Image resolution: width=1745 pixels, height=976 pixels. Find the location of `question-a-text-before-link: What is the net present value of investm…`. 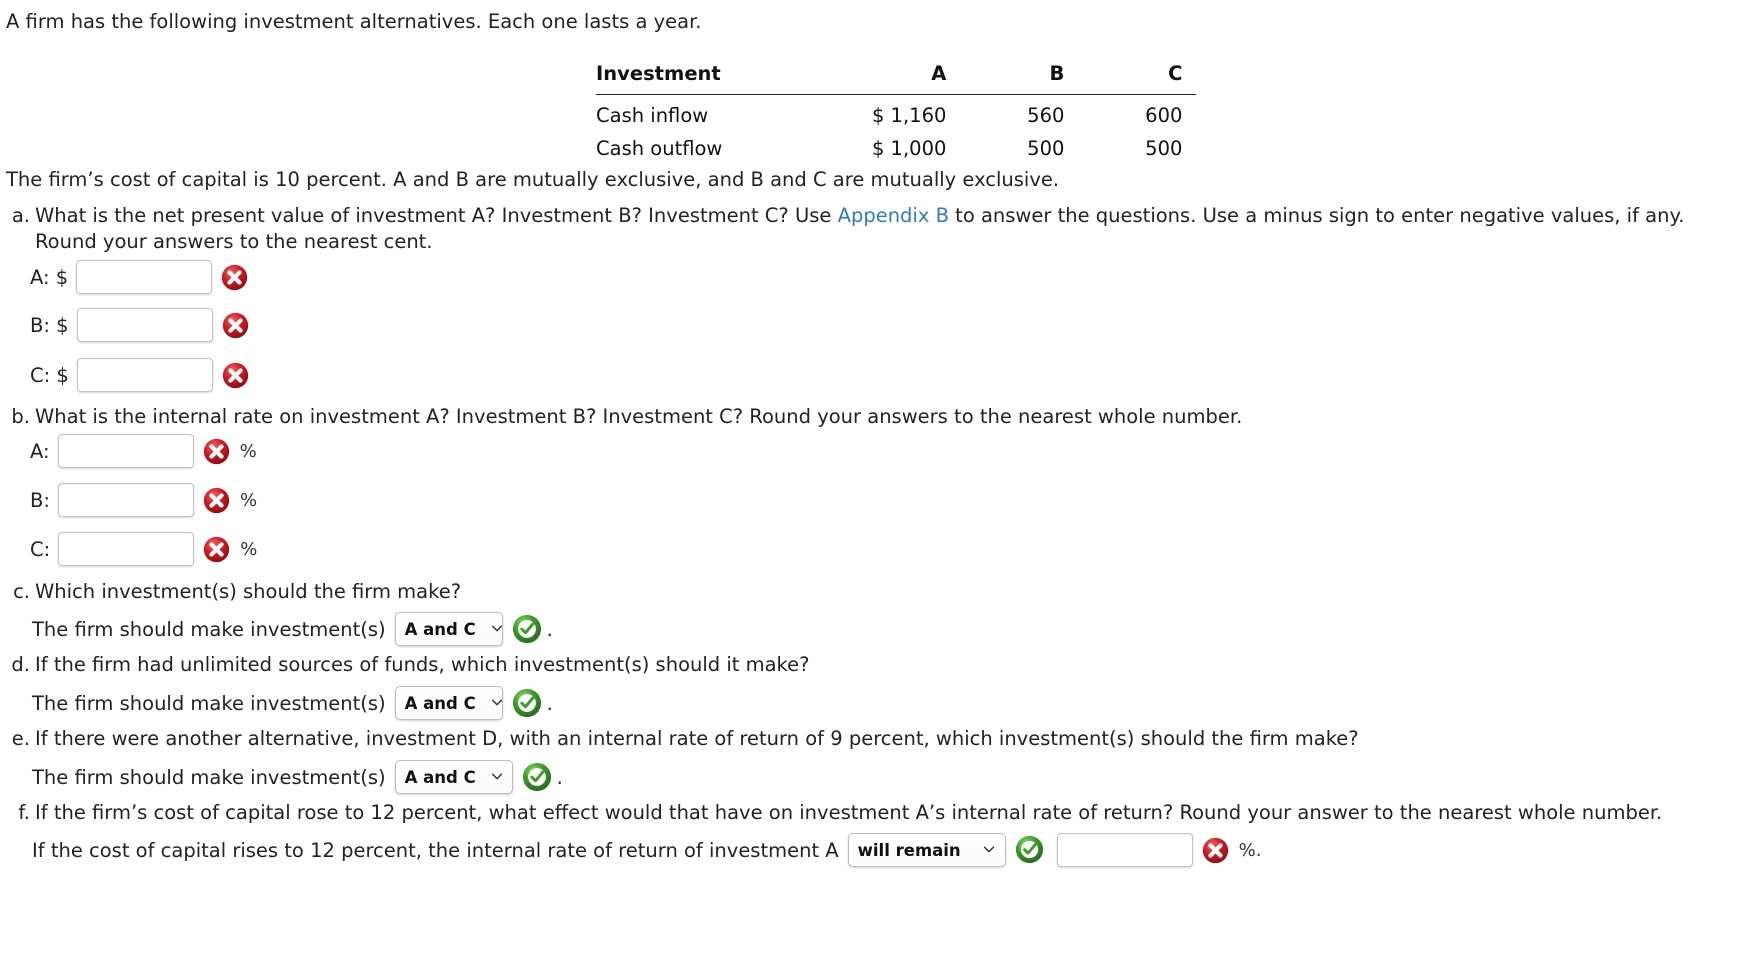

question-a-text-before-link: What is the net present value of investm… is located at coordinates (436, 215).